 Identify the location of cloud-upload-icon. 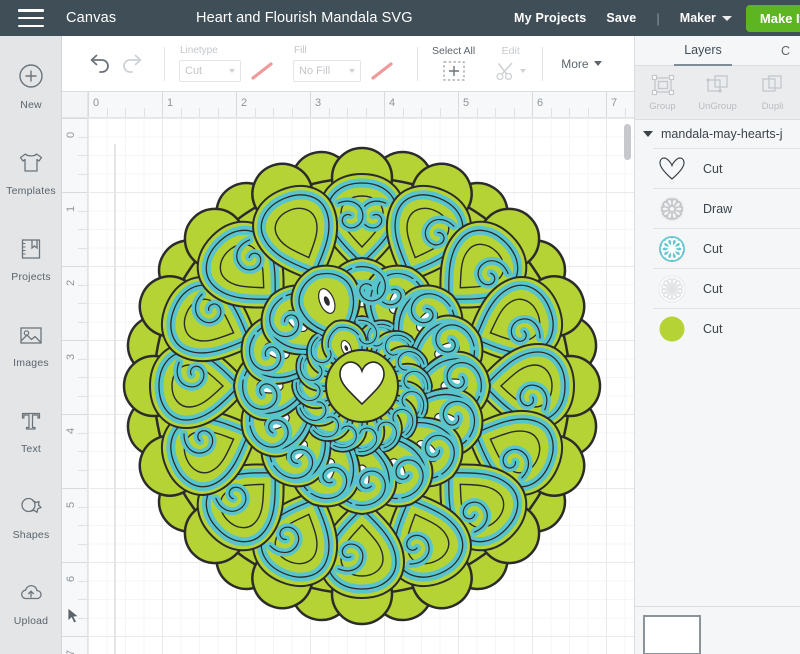
(31, 591).